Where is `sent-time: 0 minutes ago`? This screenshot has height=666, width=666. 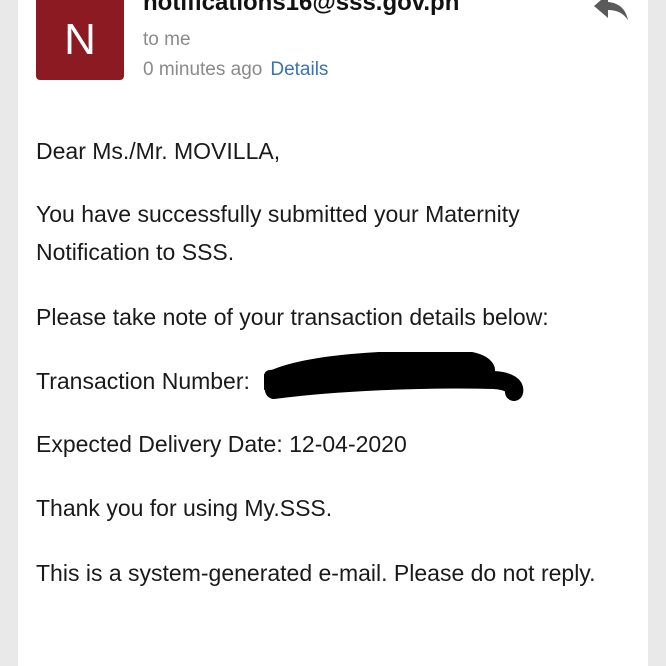
sent-time: 0 minutes ago is located at coordinates (203, 69).